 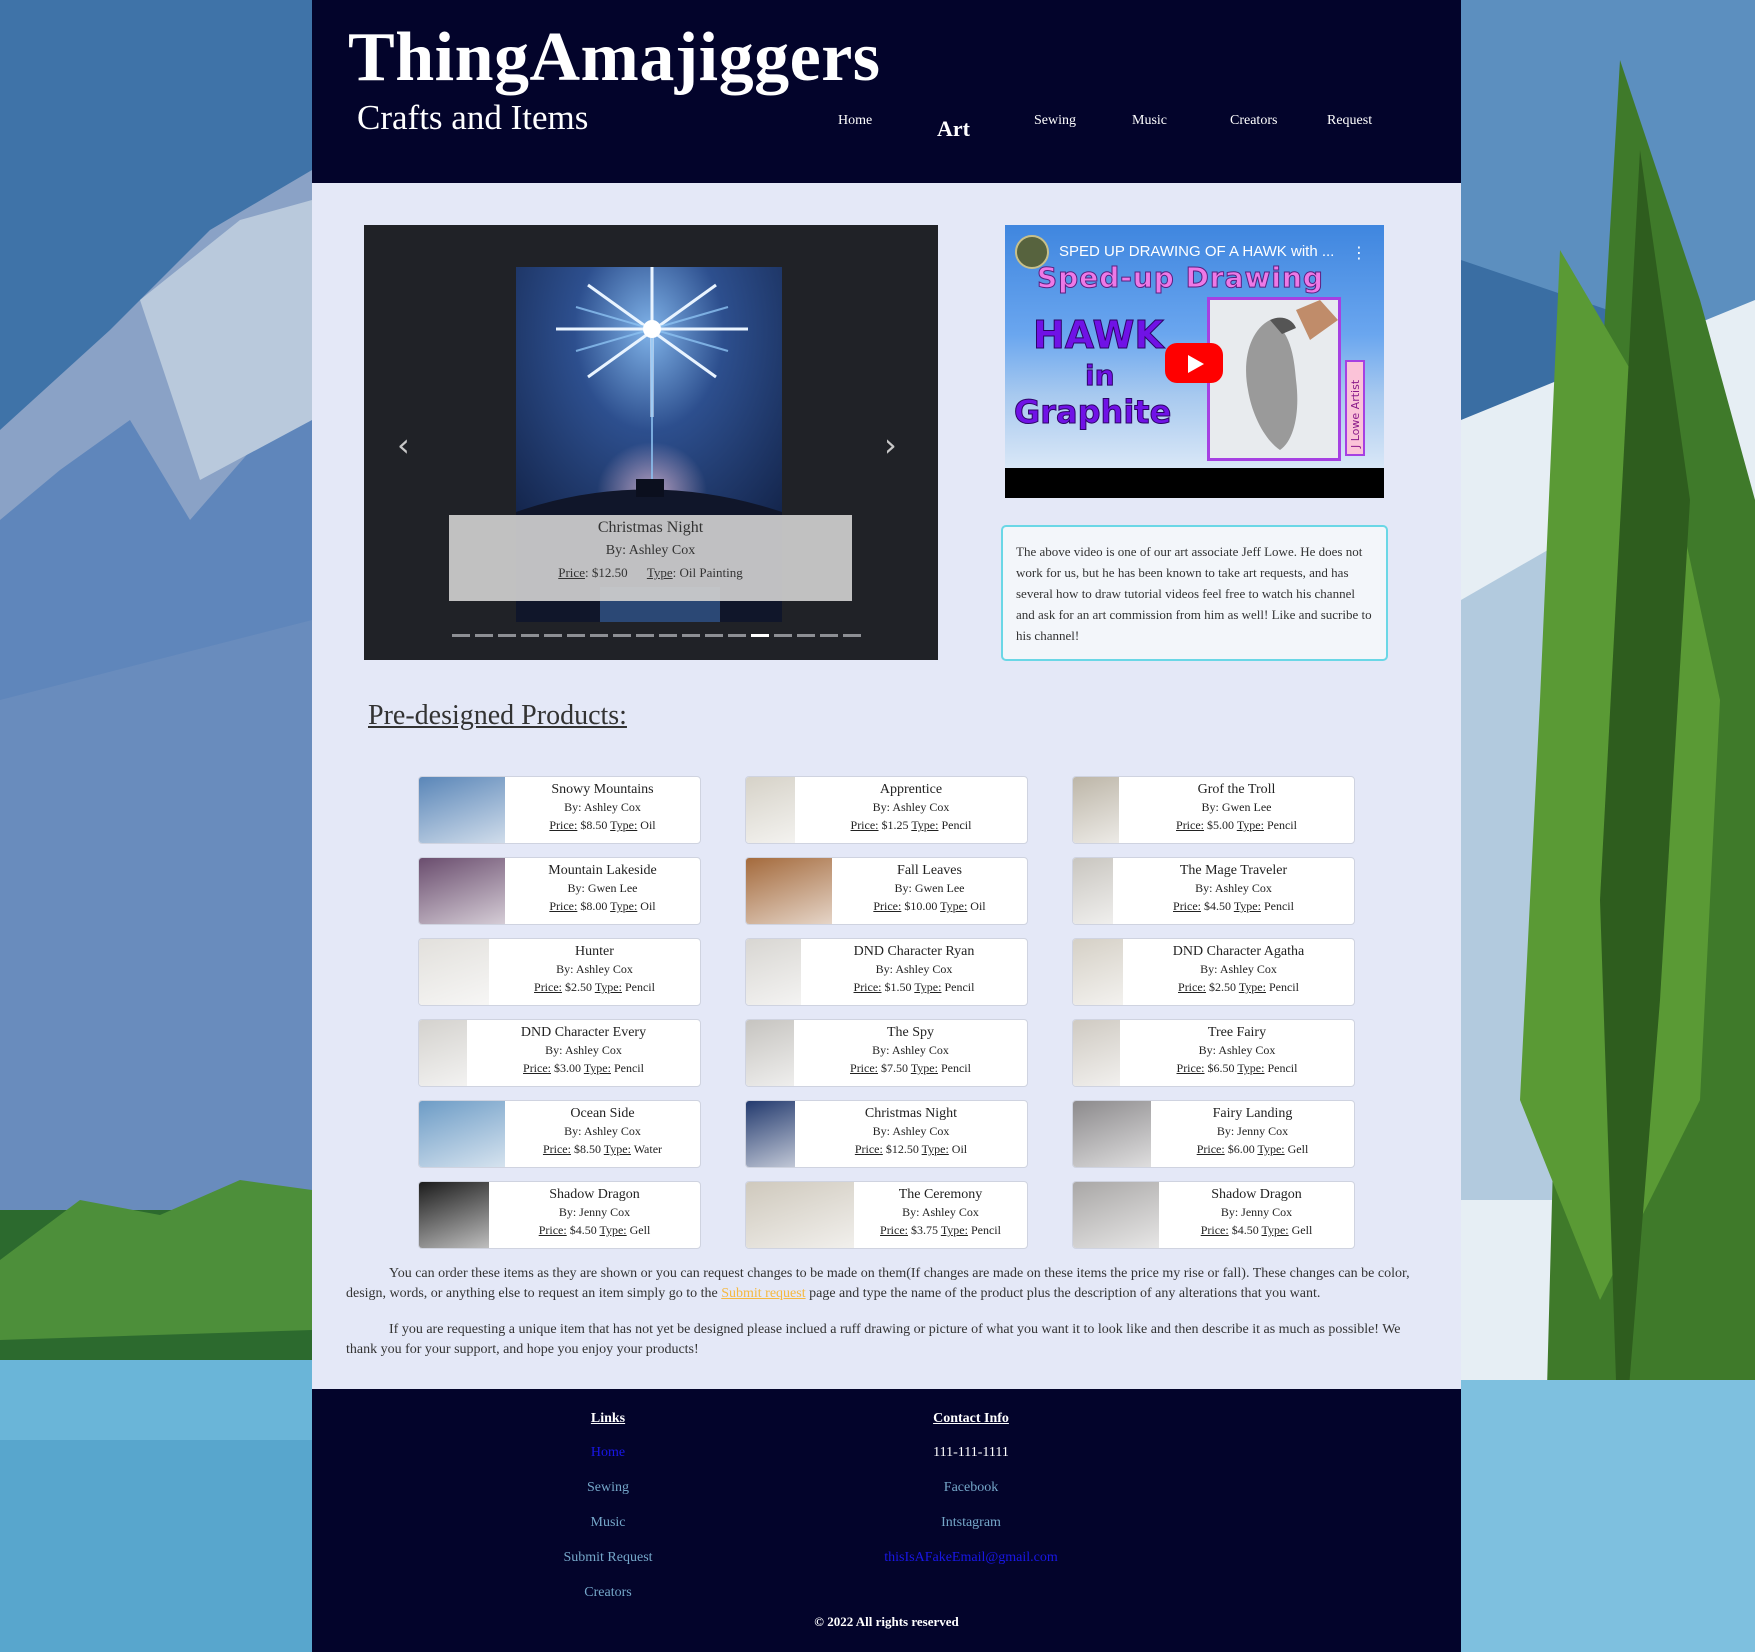 What do you see at coordinates (1055, 121) in the screenshot?
I see `nav-sewing: Sewing` at bounding box center [1055, 121].